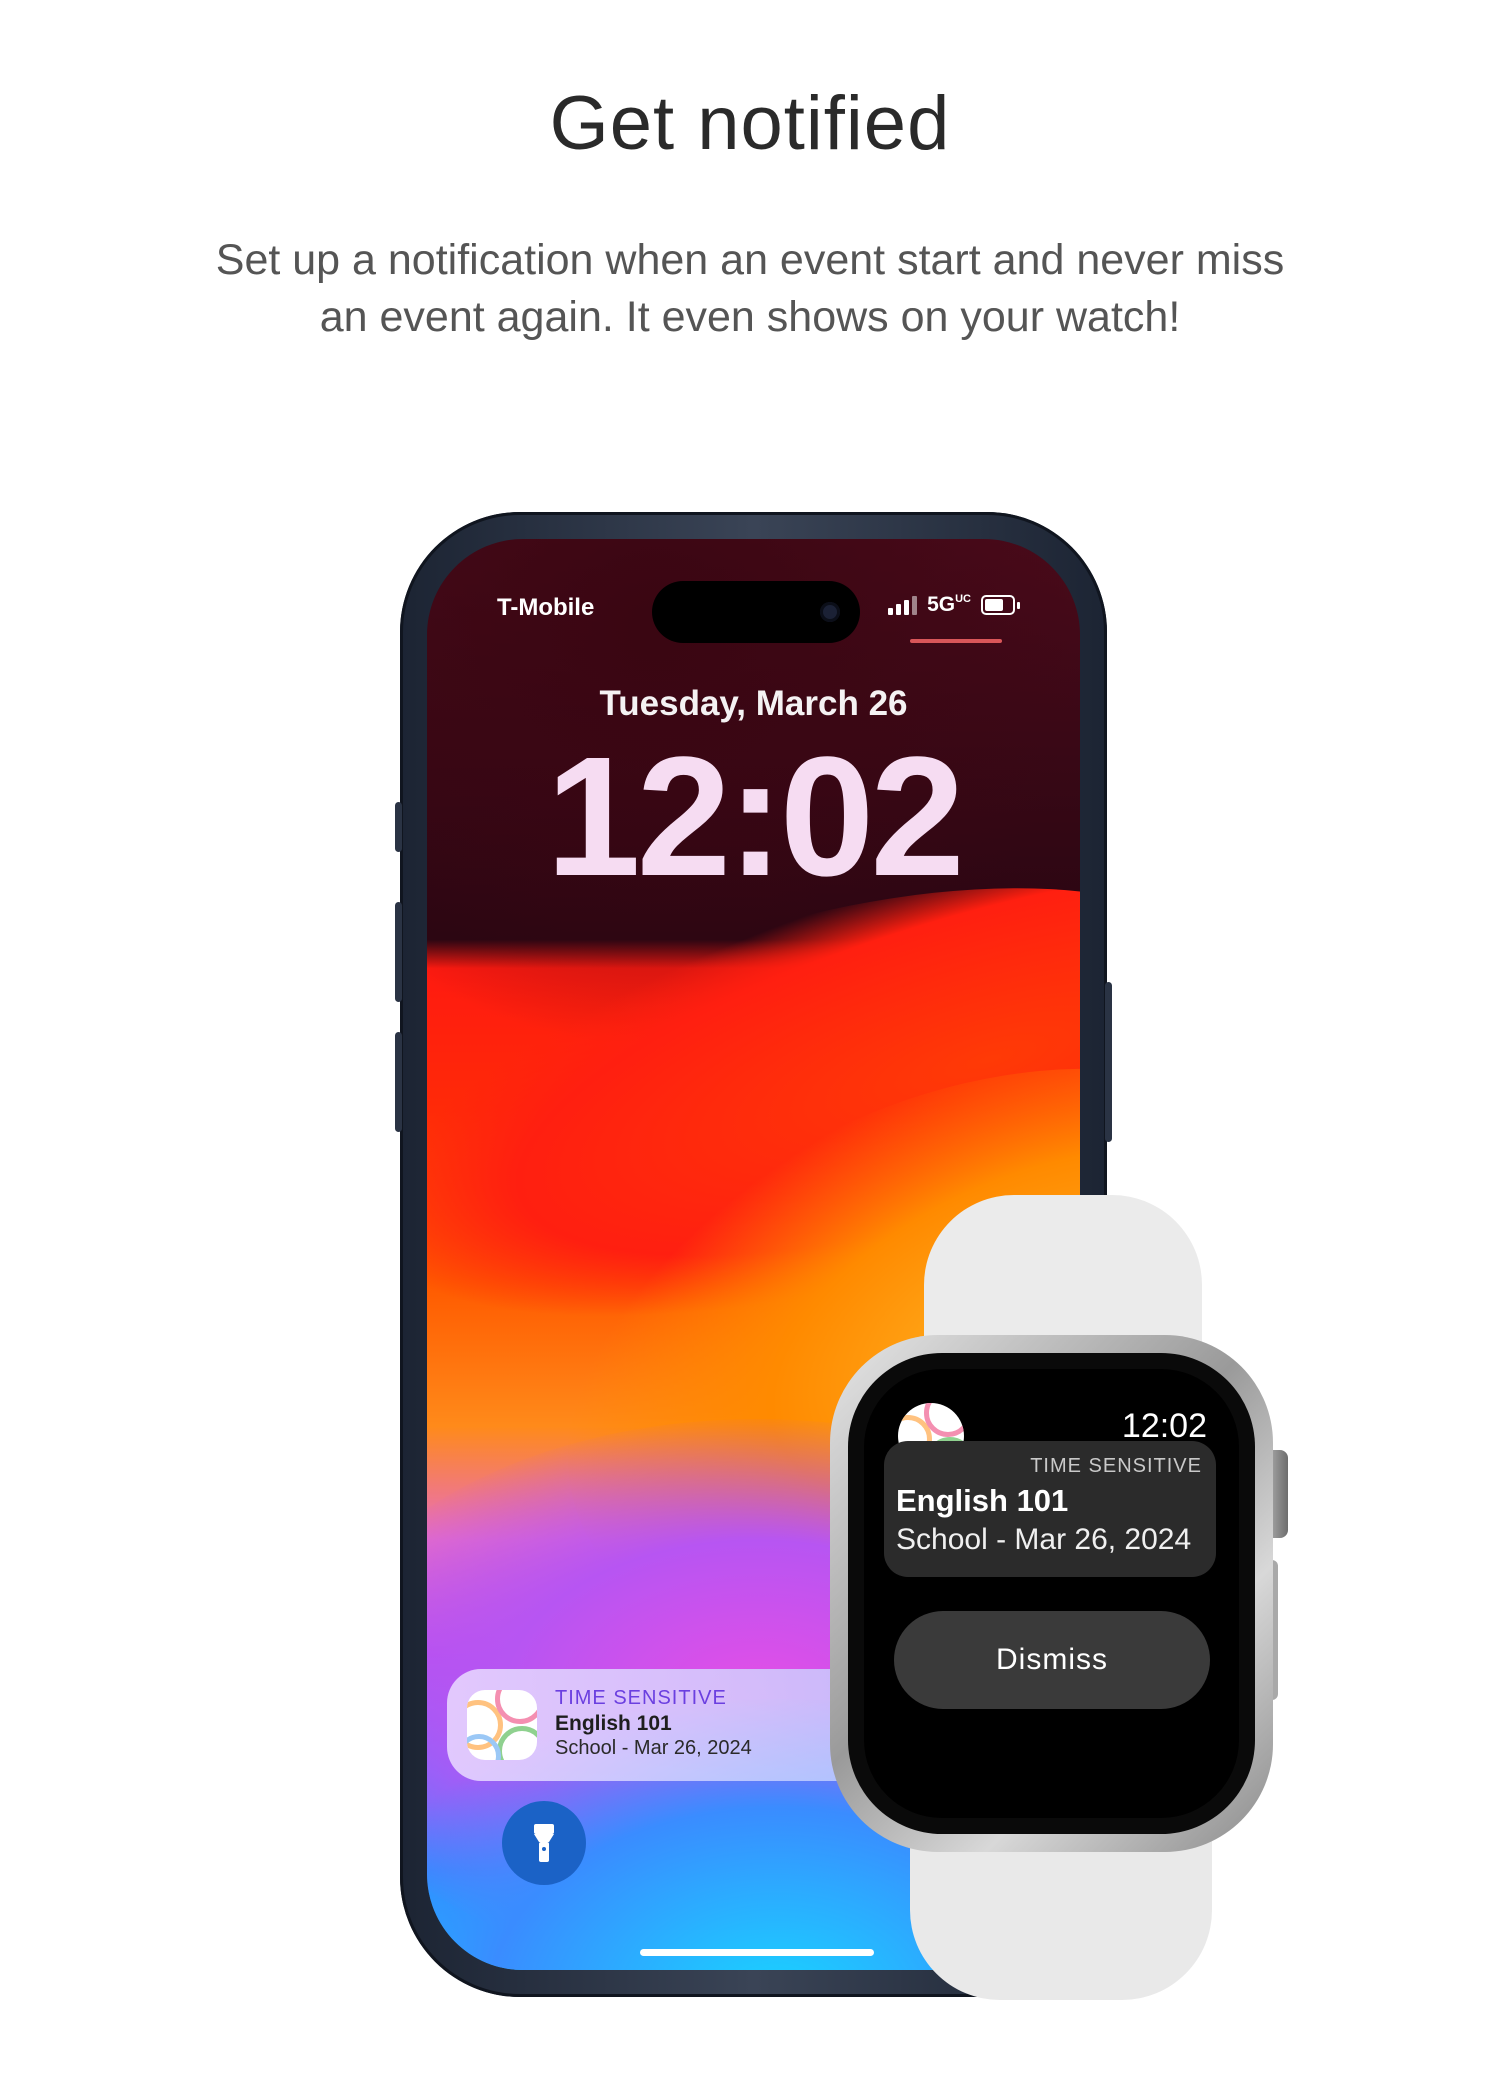 Image resolution: width=1500 pixels, height=2100 pixels. Describe the element at coordinates (753, 703) in the screenshot. I see `lockscreen-date: Tuesday, March 26` at that location.